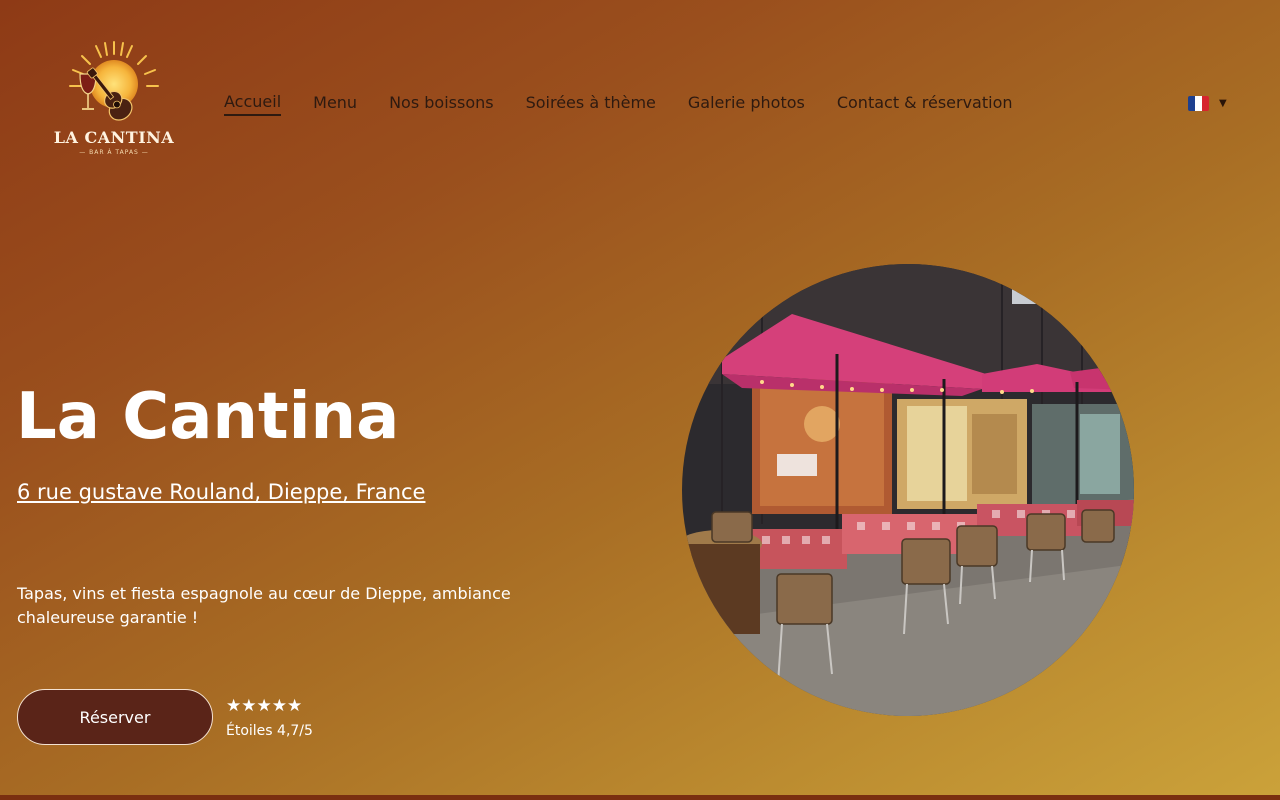 This screenshot has height=800, width=1280. What do you see at coordinates (335, 104) in the screenshot?
I see `nav-item-menu: Menu` at bounding box center [335, 104].